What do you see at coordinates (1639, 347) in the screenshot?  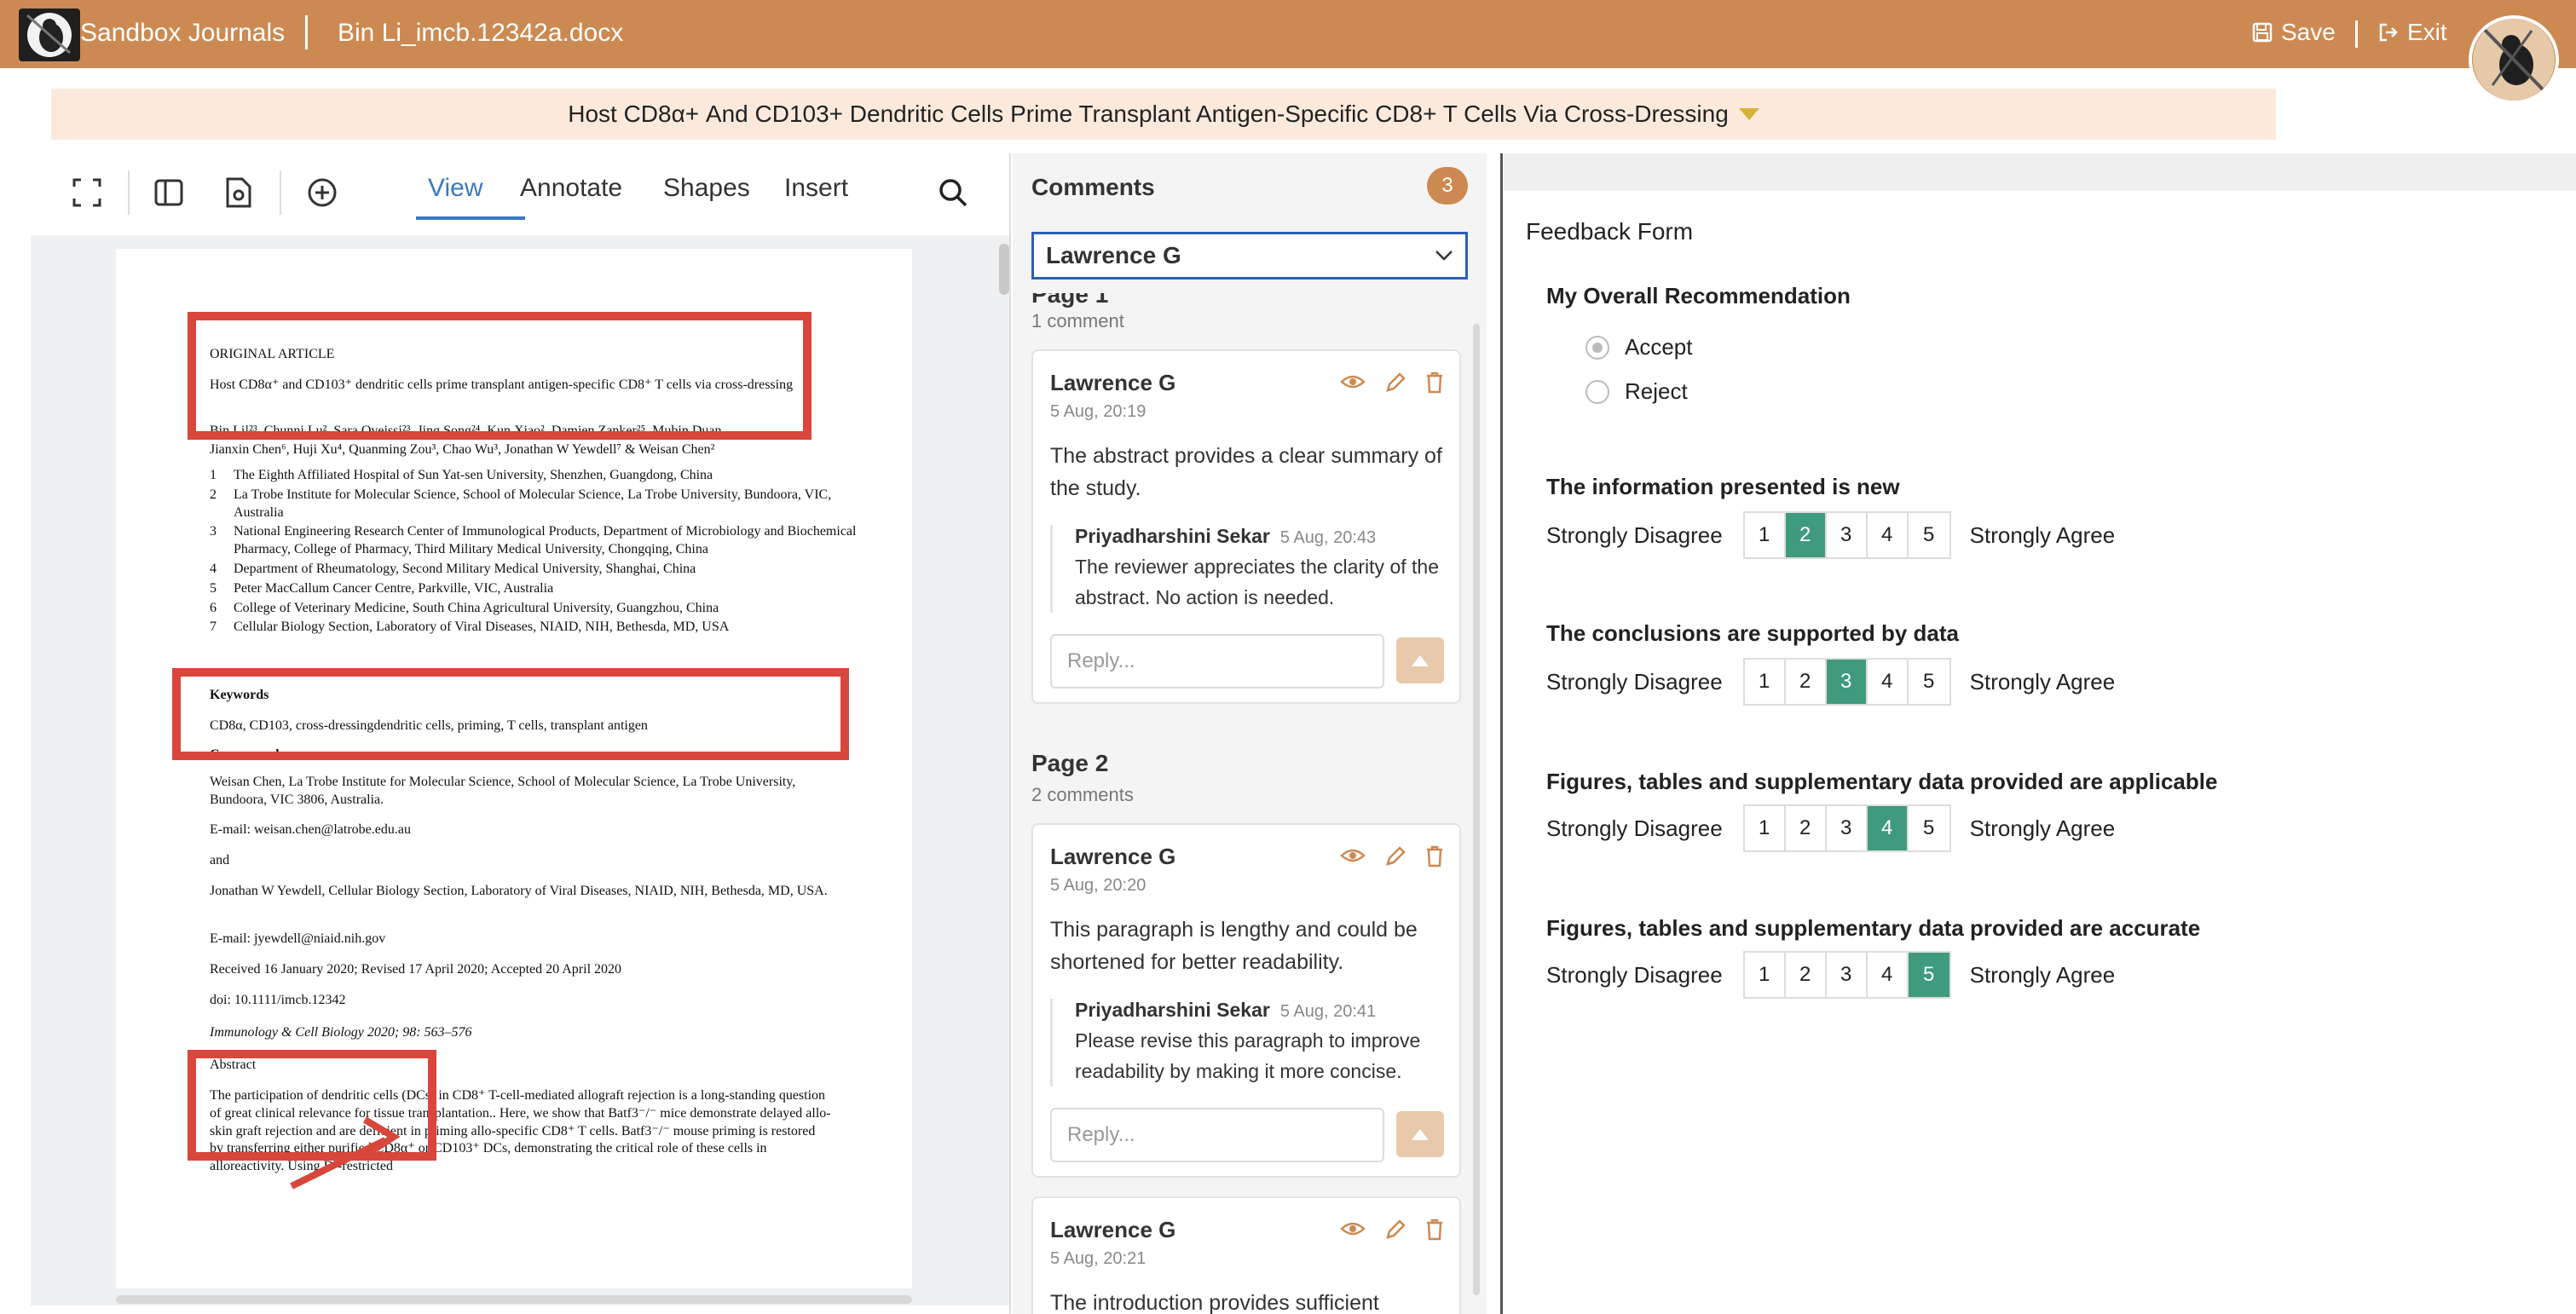 I see `radio-accept: Accept` at bounding box center [1639, 347].